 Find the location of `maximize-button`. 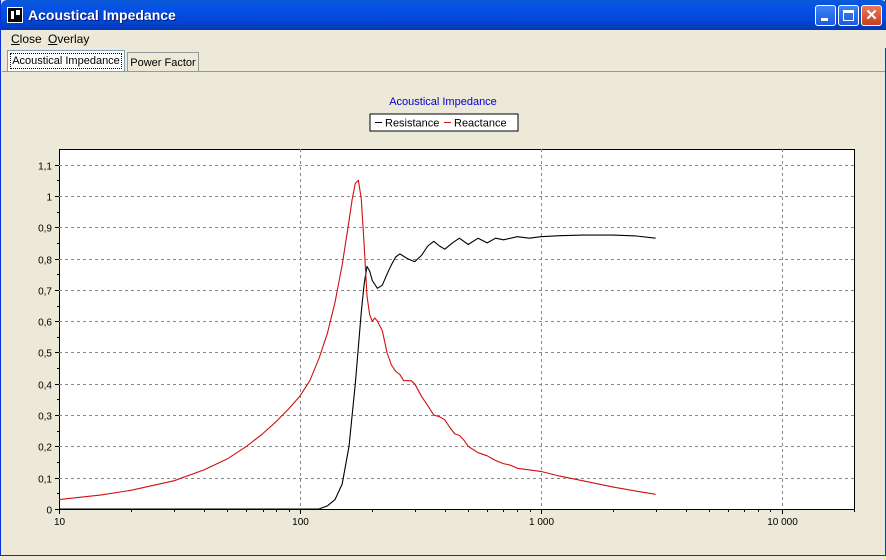

maximize-button is located at coordinates (848, 15).